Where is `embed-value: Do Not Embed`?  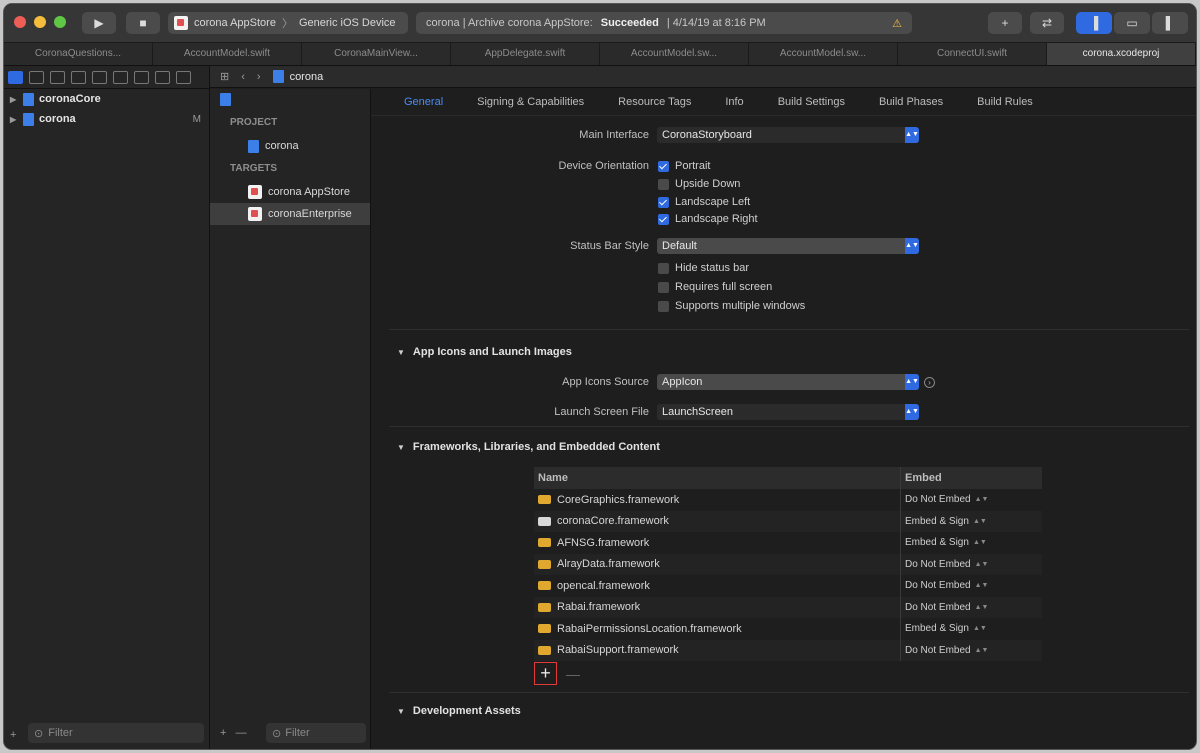 embed-value: Do Not Embed is located at coordinates (938, 564).